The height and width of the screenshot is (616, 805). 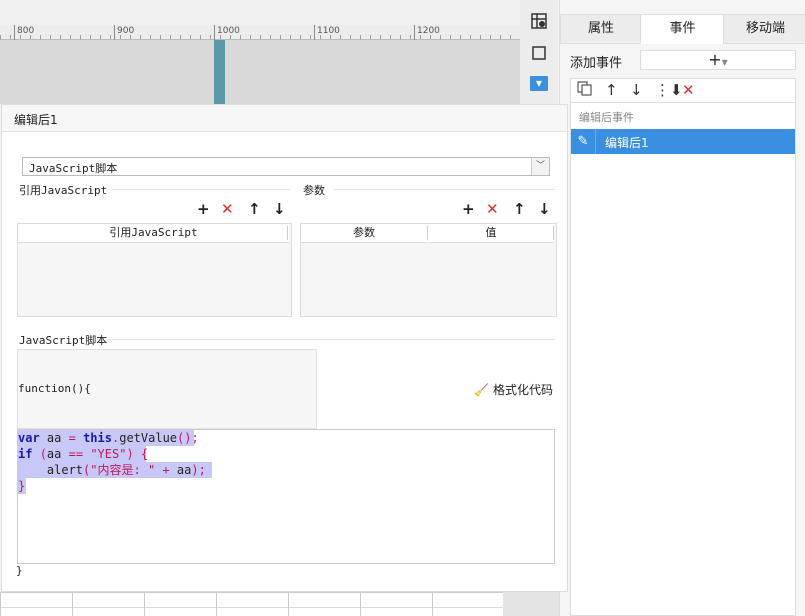 I want to click on event-toolbar: ↑ ↓ ⋮⬇ ✕, so click(x=683, y=90).